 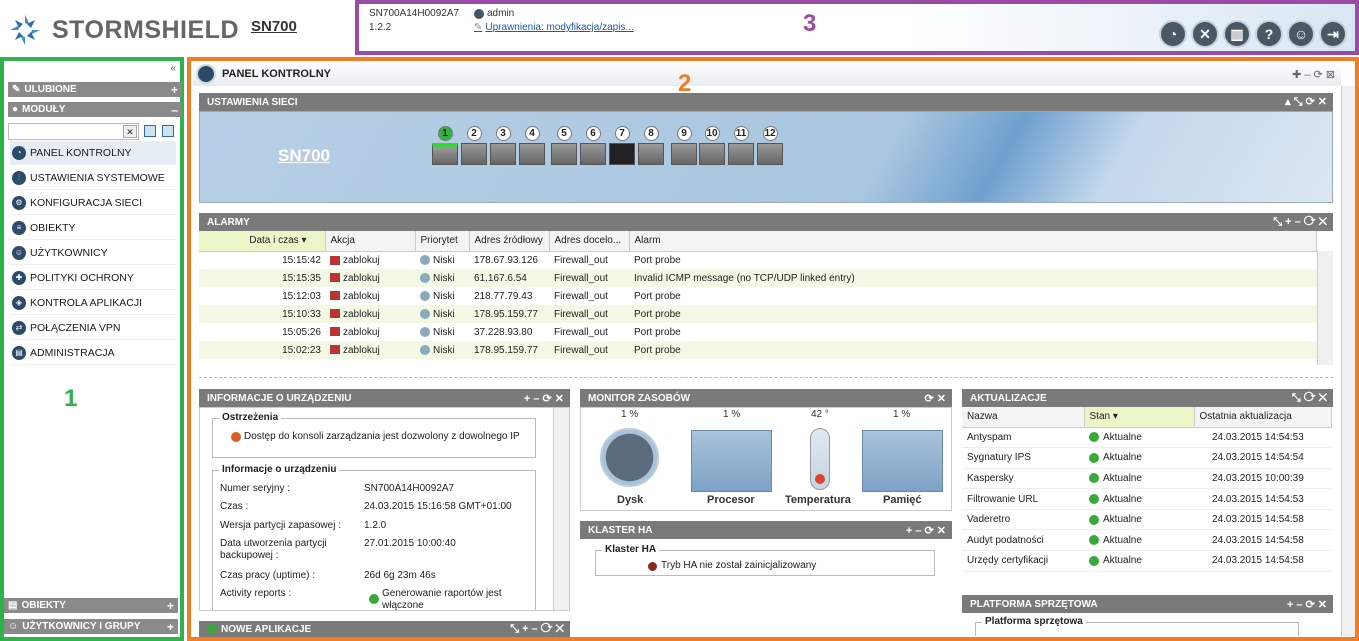 I want to click on table-row: Antyspam Aktualne 24.03.2015 14:54:53, so click(x=1147, y=438).